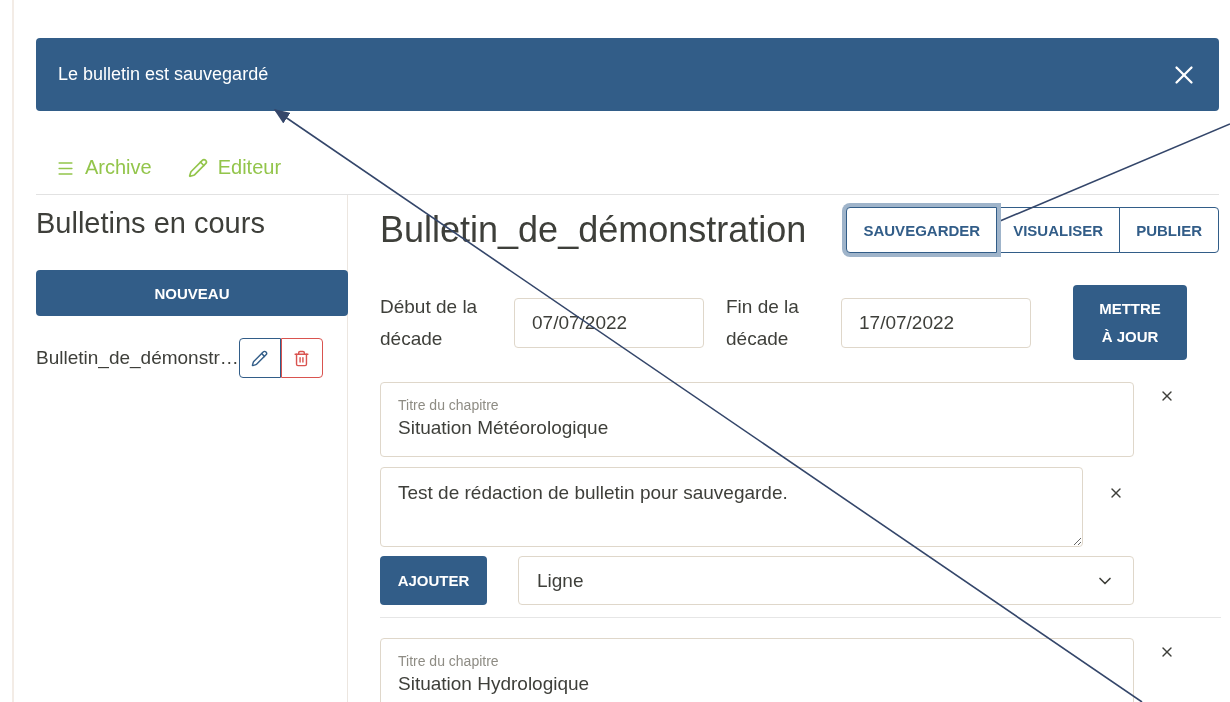 This screenshot has width=1230, height=702. Describe the element at coordinates (757, 419) in the screenshot. I see `chapter-title-field: Titre du chapitre Situation Météorologique` at that location.